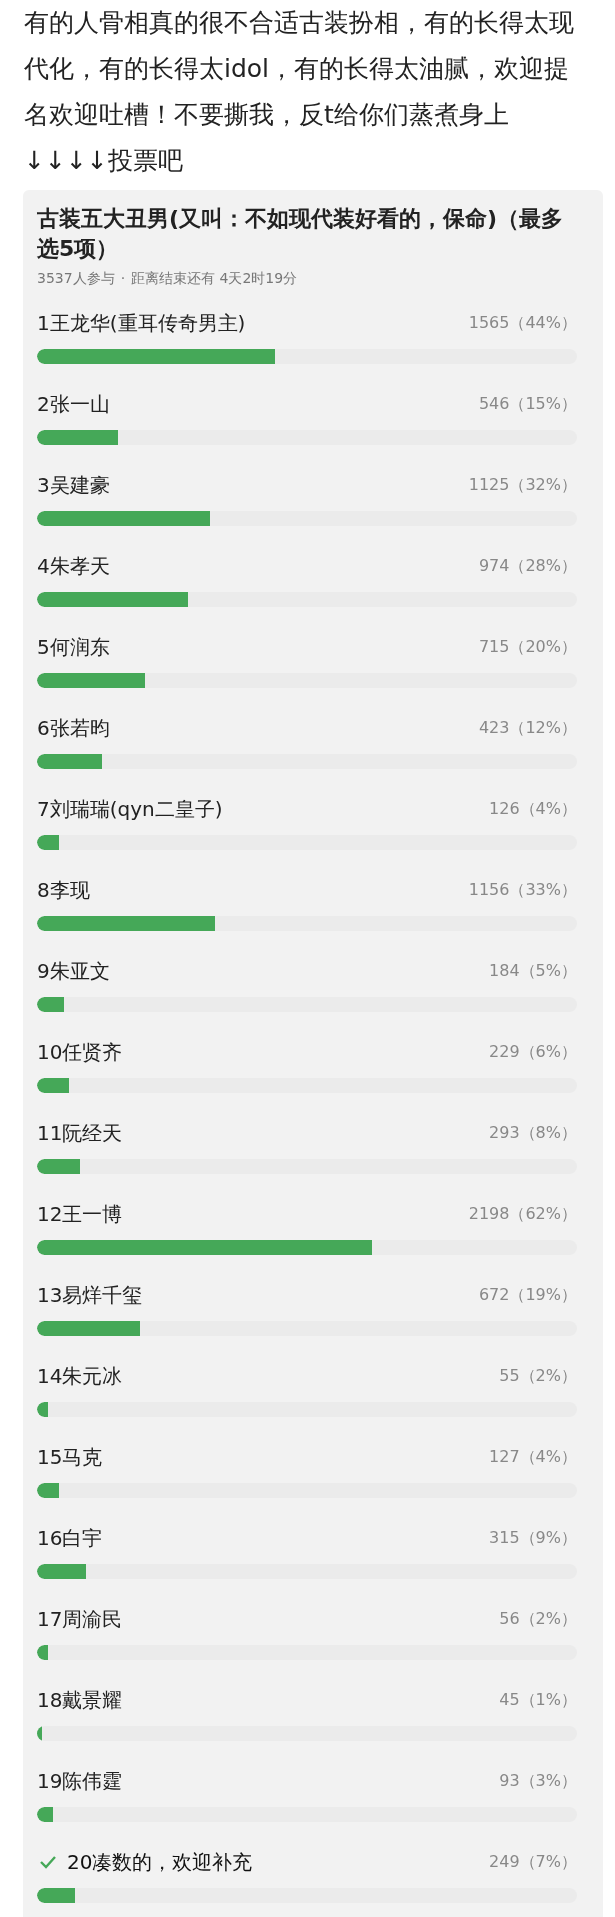 Image resolution: width=615 pixels, height=1917 pixels. What do you see at coordinates (73, 728) in the screenshot?
I see `option-label: 6张若昀` at bounding box center [73, 728].